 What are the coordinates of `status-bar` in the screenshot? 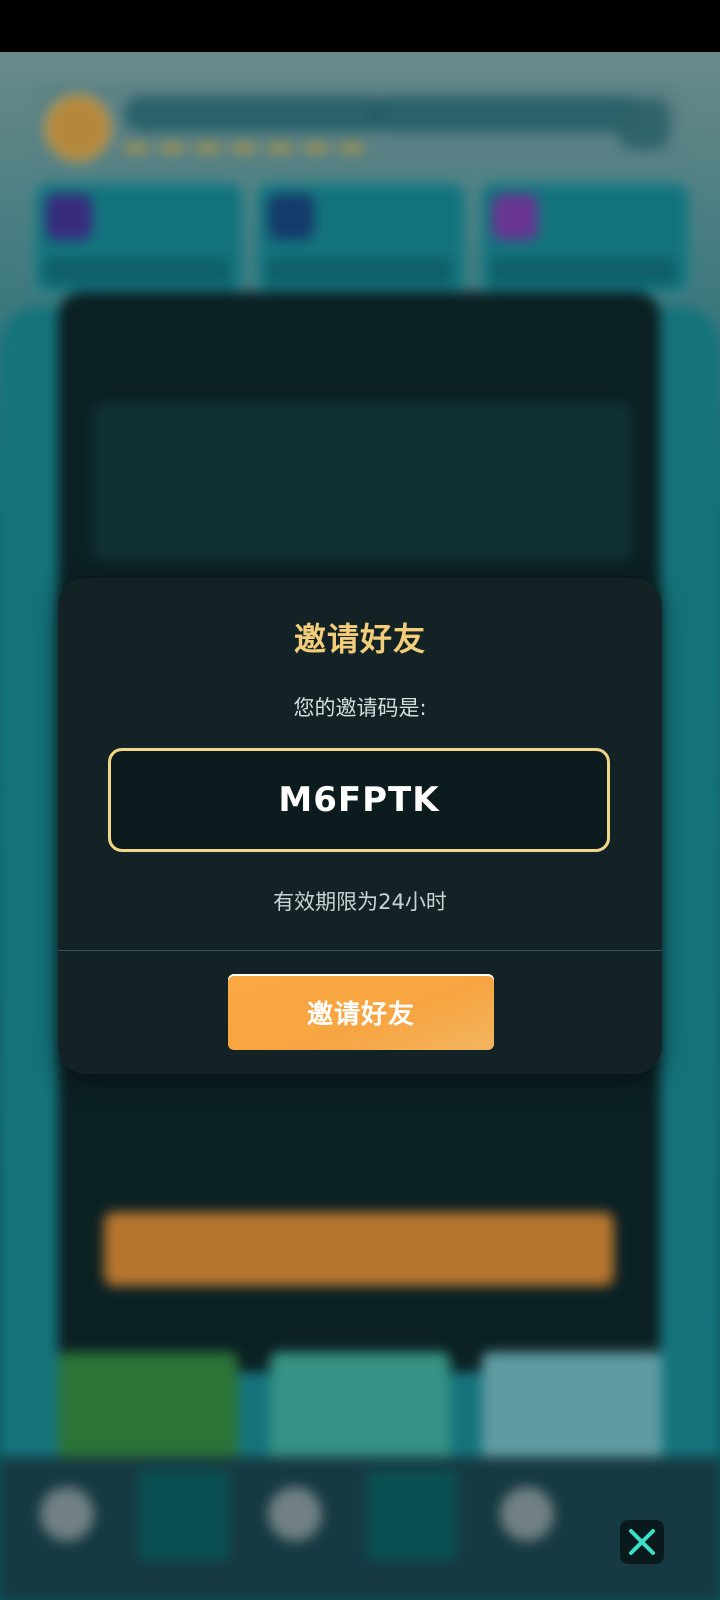 It's located at (360, 26).